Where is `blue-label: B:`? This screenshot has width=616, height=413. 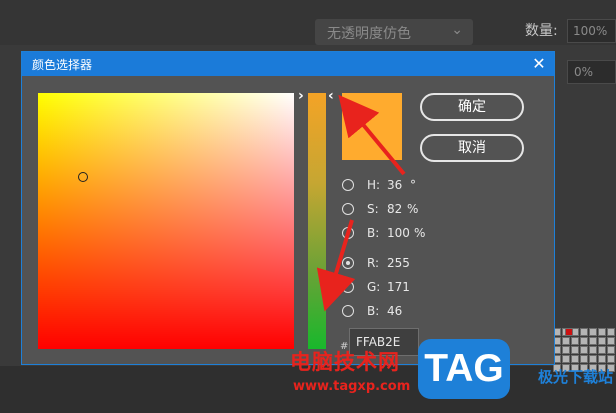
blue-label: B: is located at coordinates (373, 311).